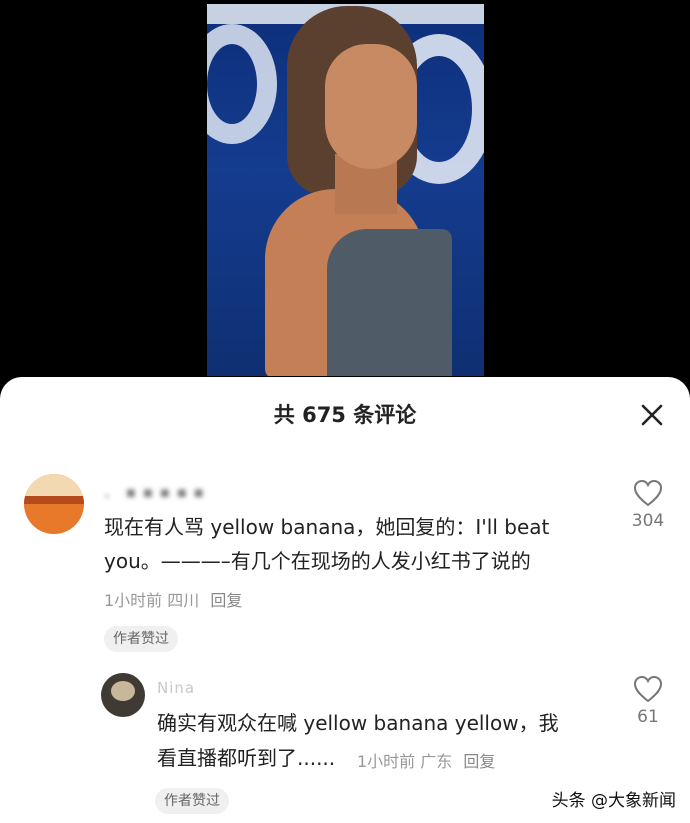 The height and width of the screenshot is (823, 690). Describe the element at coordinates (436, 761) in the screenshot. I see `comment-location: 广东` at that location.